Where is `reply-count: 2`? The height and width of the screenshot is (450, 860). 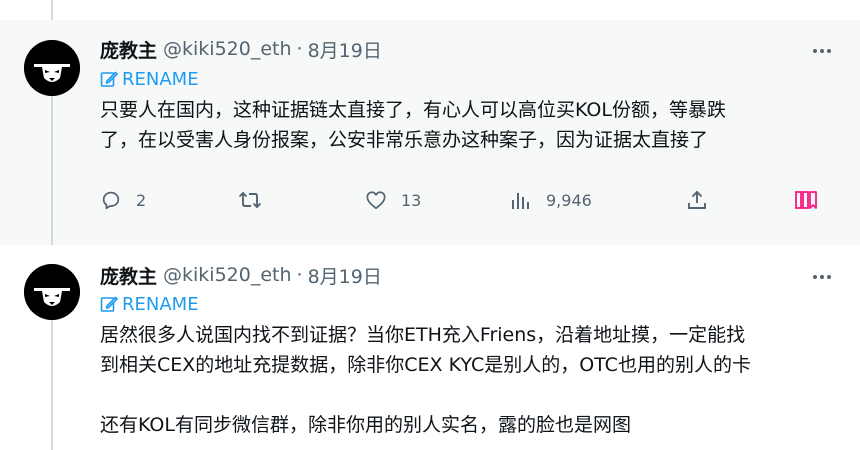 reply-count: 2 is located at coordinates (141, 200).